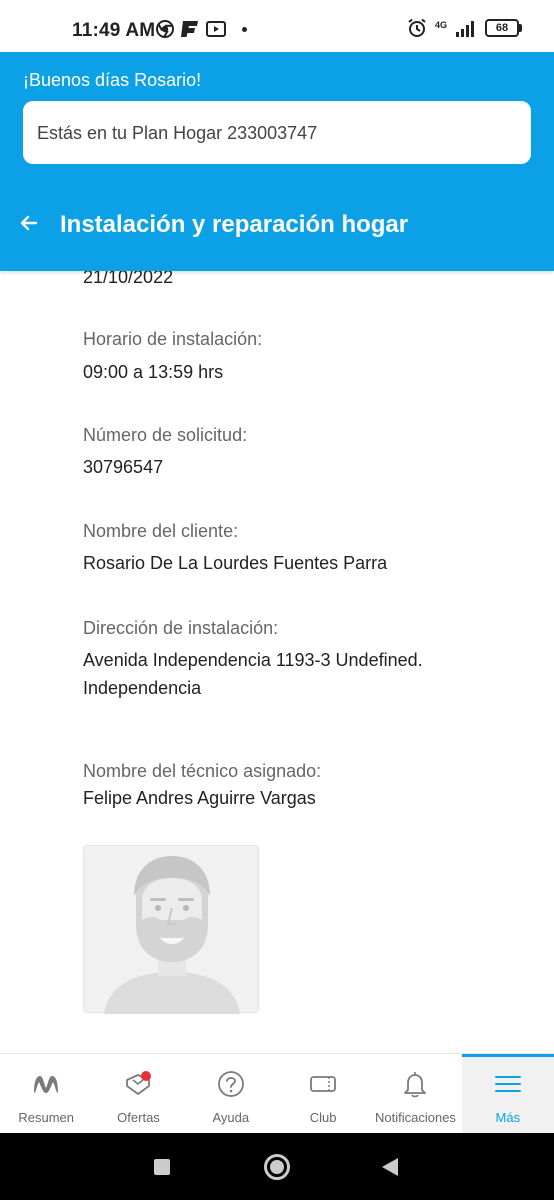 Image resolution: width=554 pixels, height=1200 pixels. I want to click on chrome-icon, so click(165, 29).